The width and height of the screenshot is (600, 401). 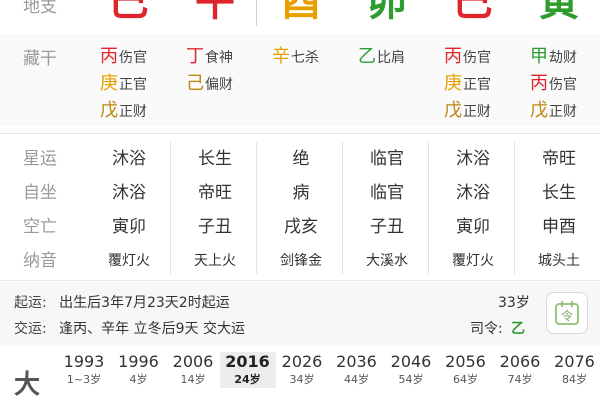 I want to click on canggan-stem: 丁, so click(x=195, y=56).